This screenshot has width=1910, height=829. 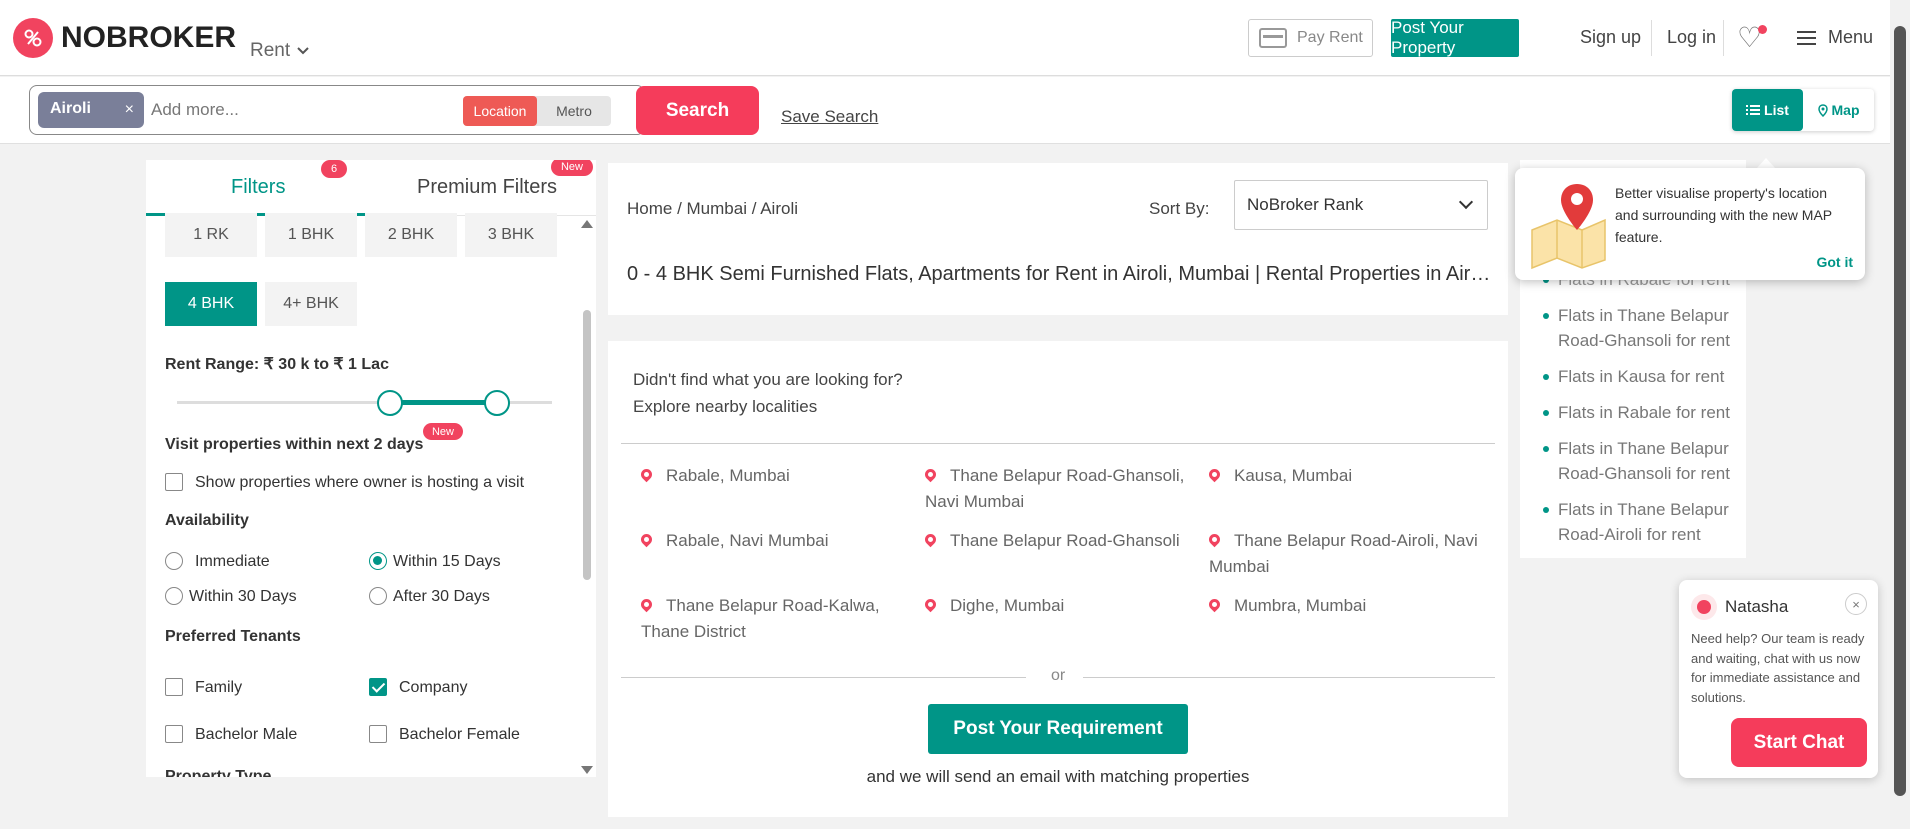 What do you see at coordinates (1347, 606) in the screenshot?
I see `locality-link: Mumbra, Mumbai` at bounding box center [1347, 606].